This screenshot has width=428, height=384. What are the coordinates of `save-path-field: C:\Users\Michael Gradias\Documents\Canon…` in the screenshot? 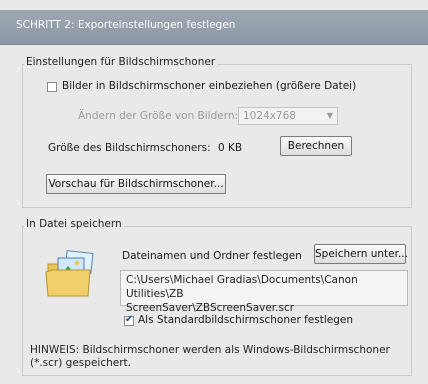 It's located at (264, 292).